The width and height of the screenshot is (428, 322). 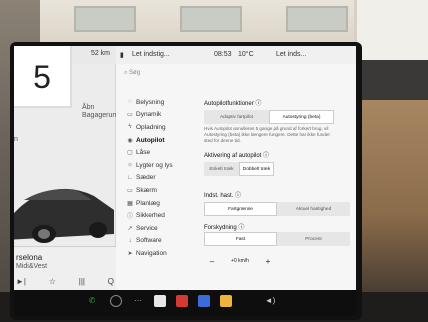 I want to click on adaptive-cruise-option: Adaptiv fartpilot, so click(x=236, y=117).